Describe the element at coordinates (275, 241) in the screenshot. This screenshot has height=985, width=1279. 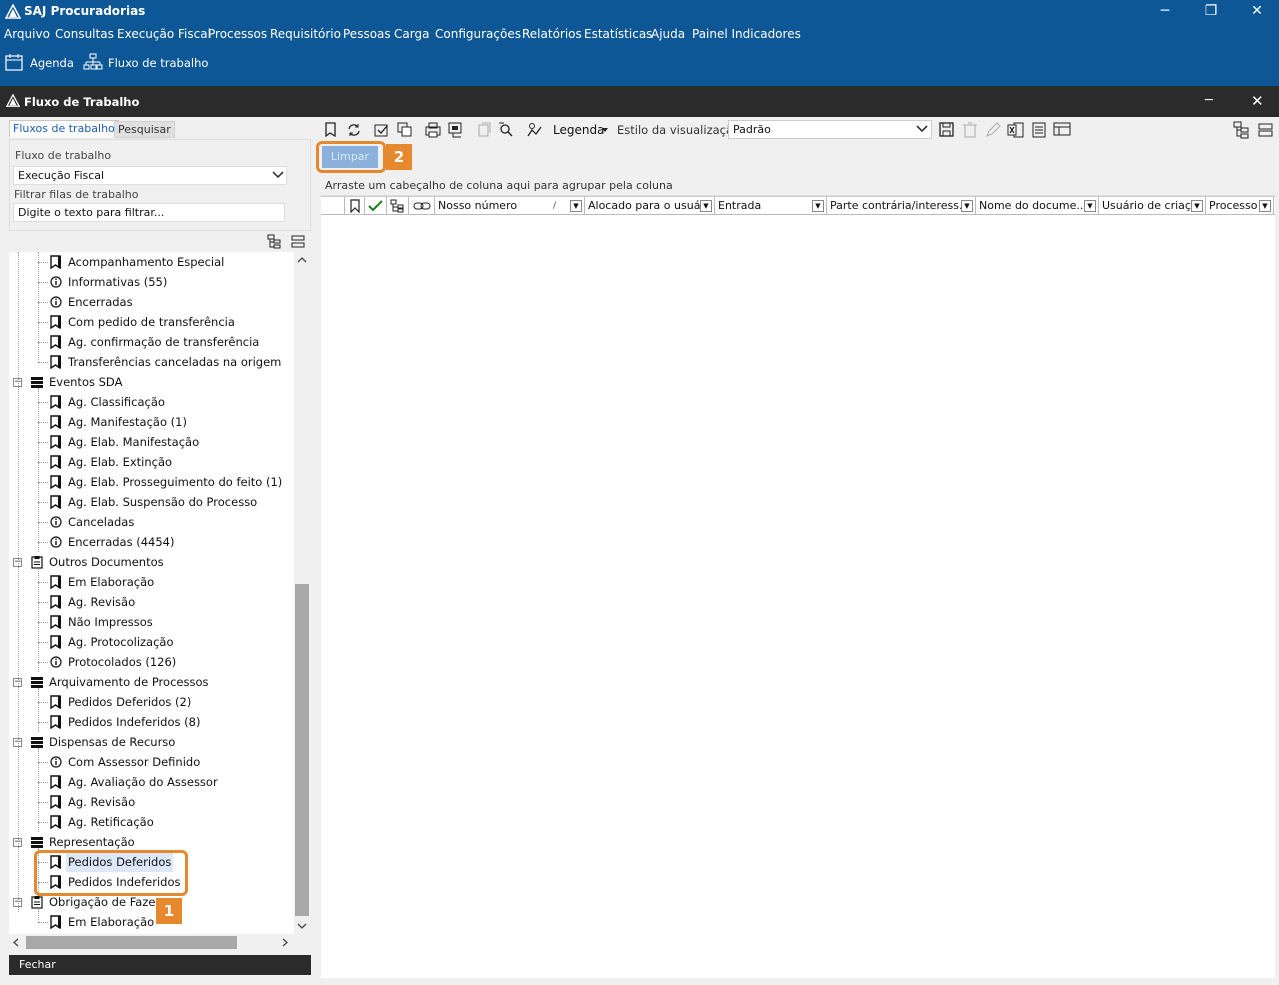
I see `expand-tree-icon` at that location.